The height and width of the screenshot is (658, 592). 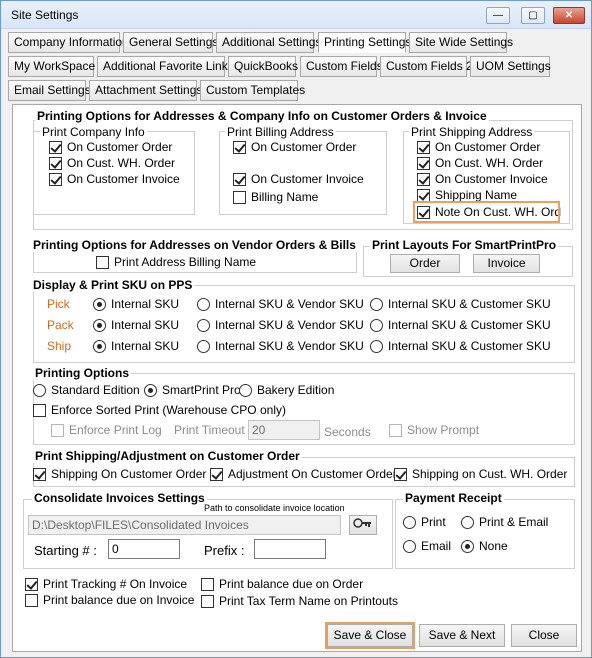 I want to click on shipping-on-customer-order-checkbox: Shipping On Customer Order, so click(x=119, y=474).